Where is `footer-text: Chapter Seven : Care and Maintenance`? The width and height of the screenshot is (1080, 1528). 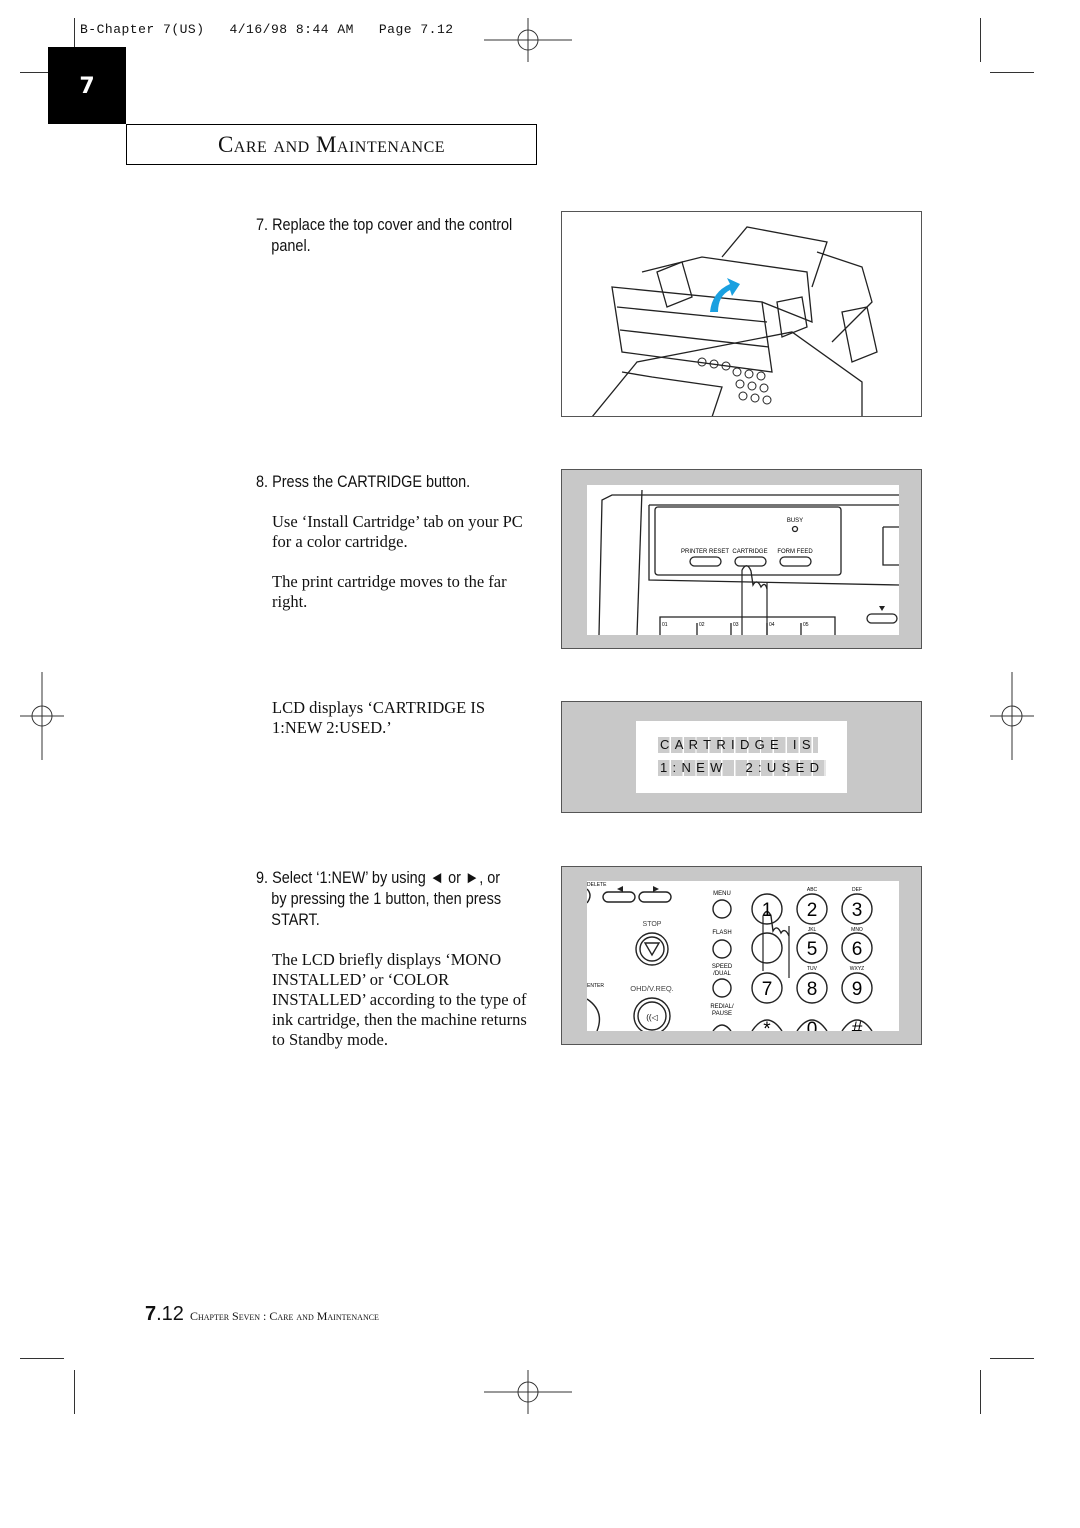
footer-text: Chapter Seven : Care and Maintenance is located at coordinates (284, 1316).